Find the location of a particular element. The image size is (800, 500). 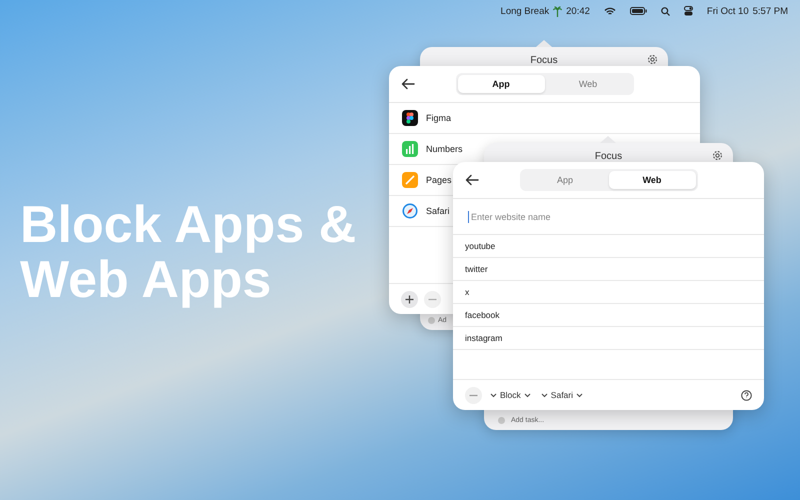

remove-button is located at coordinates (473, 395).